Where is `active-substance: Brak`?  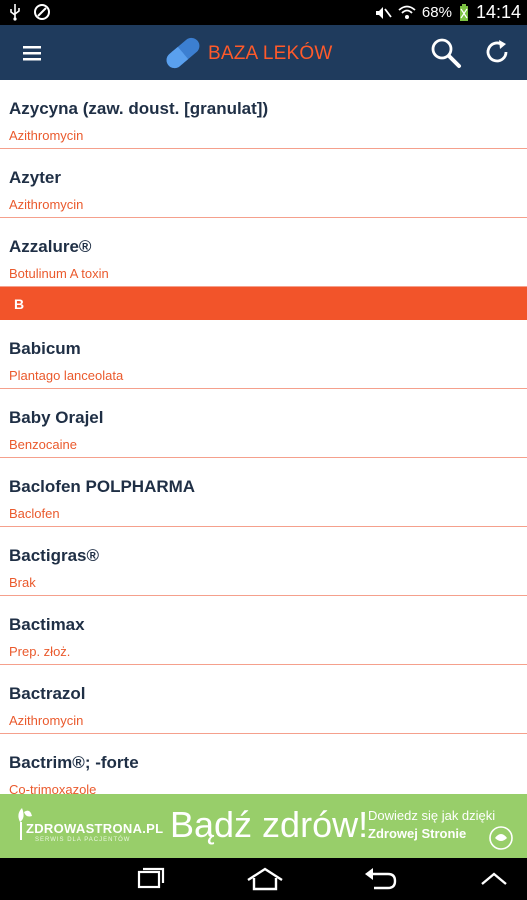
active-substance: Brak is located at coordinates (22, 582).